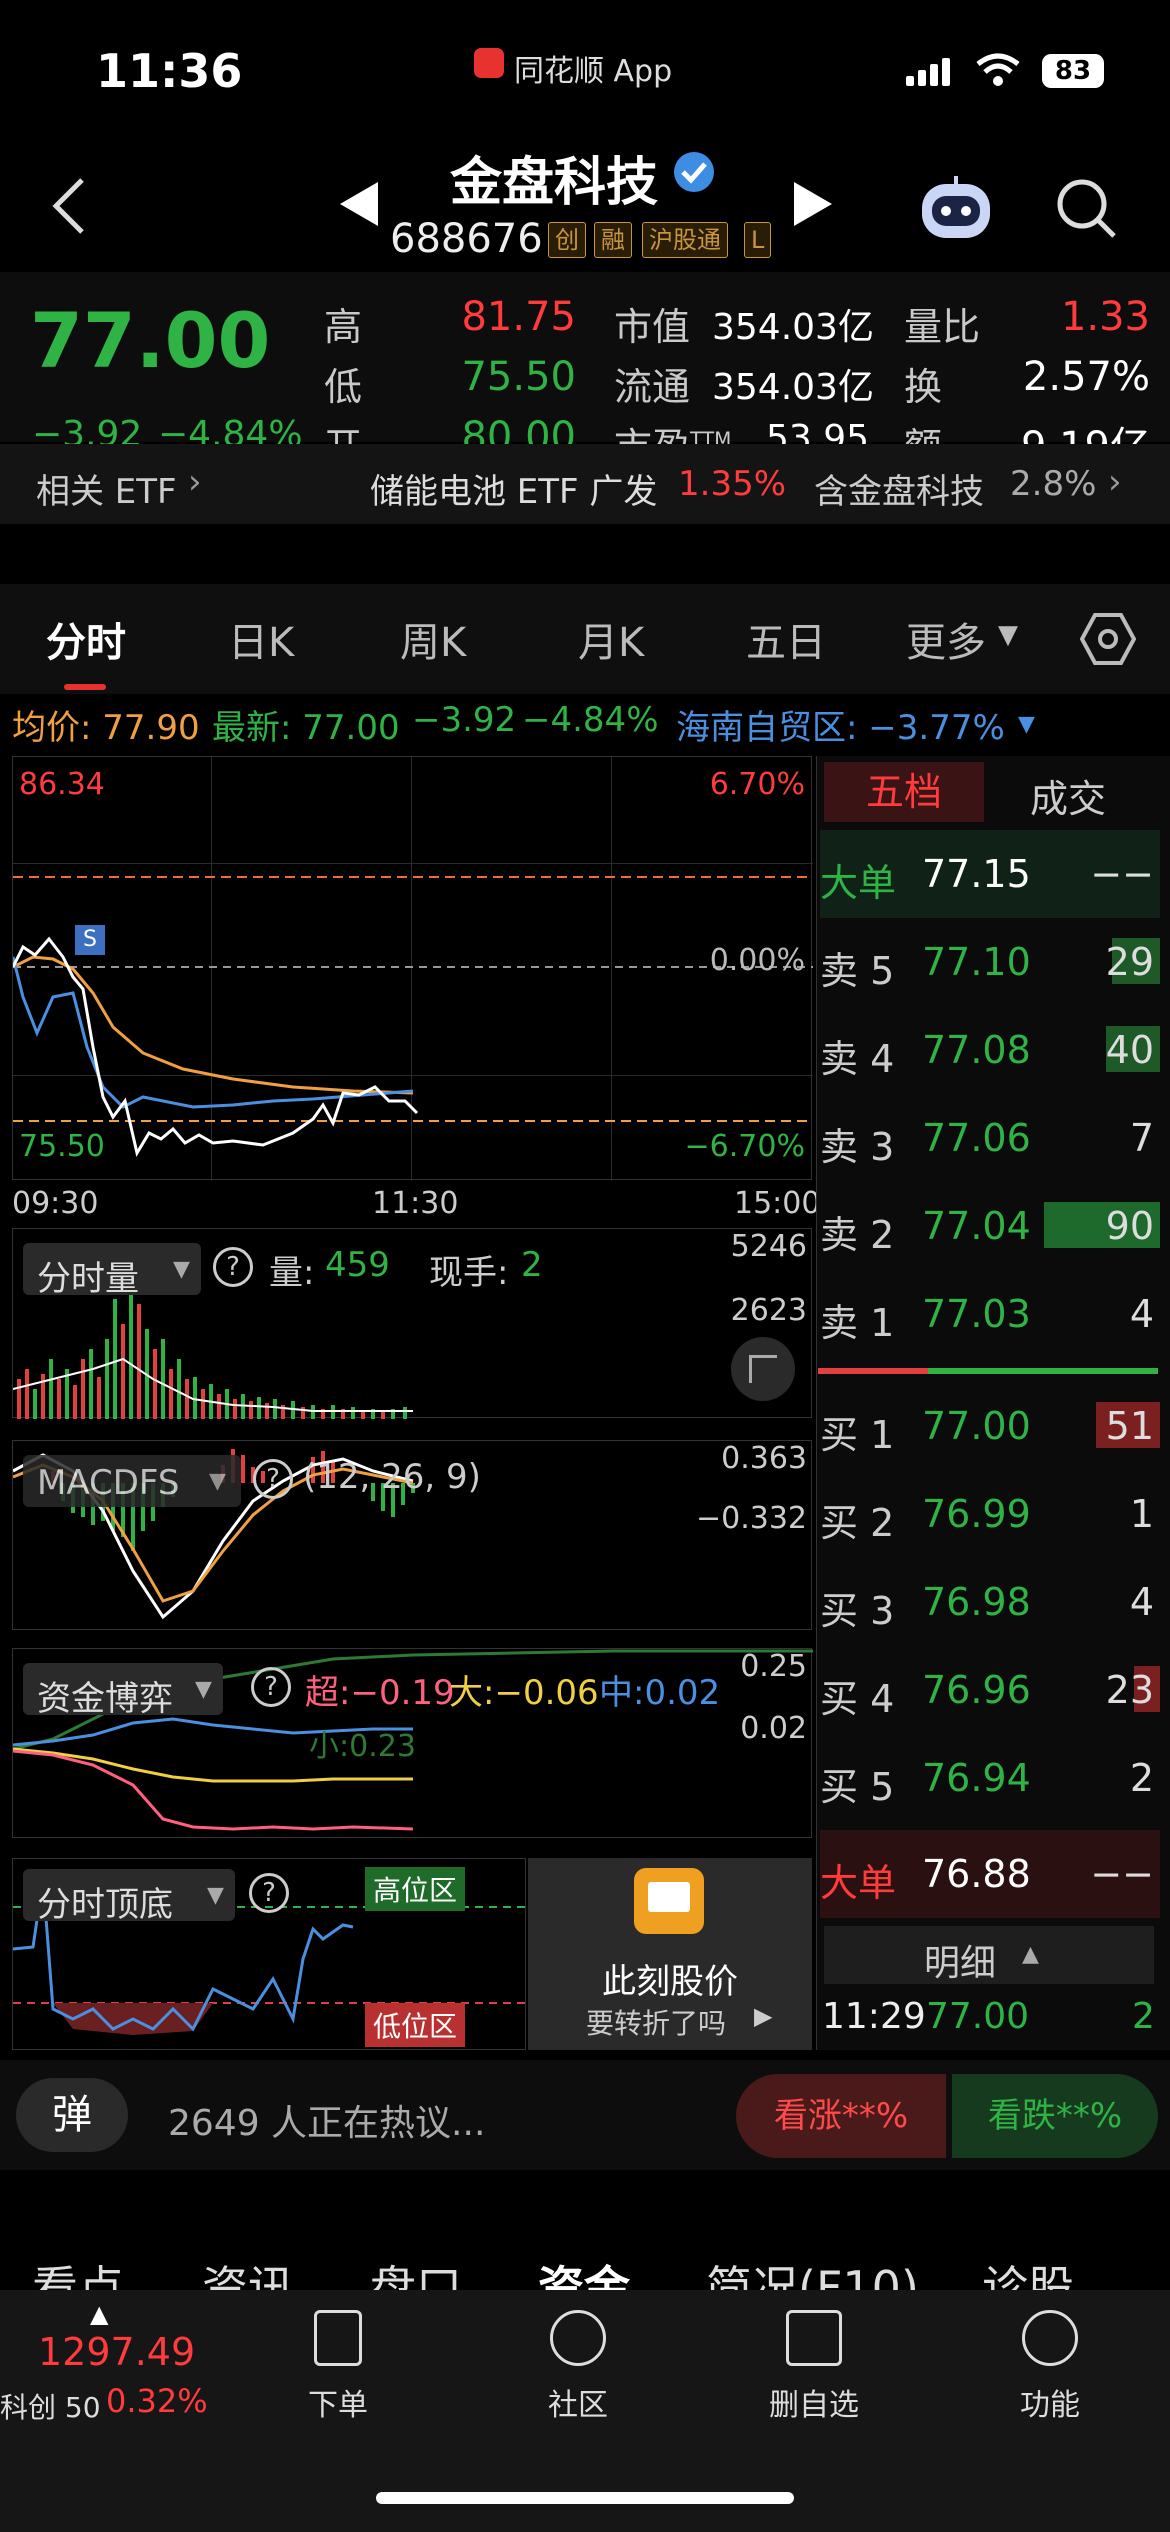 The height and width of the screenshot is (2532, 1170). What do you see at coordinates (412, 1323) in the screenshot?
I see `volume-panel: 分时量 ▼ ? 量: 459 现手: 2 5246 2623` at bounding box center [412, 1323].